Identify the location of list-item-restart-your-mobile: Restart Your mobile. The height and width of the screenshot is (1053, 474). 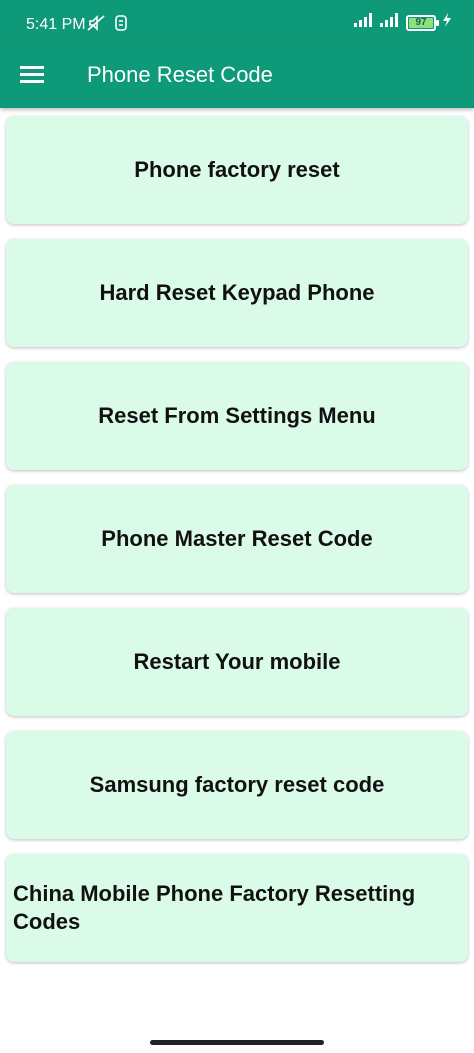
(237, 662).